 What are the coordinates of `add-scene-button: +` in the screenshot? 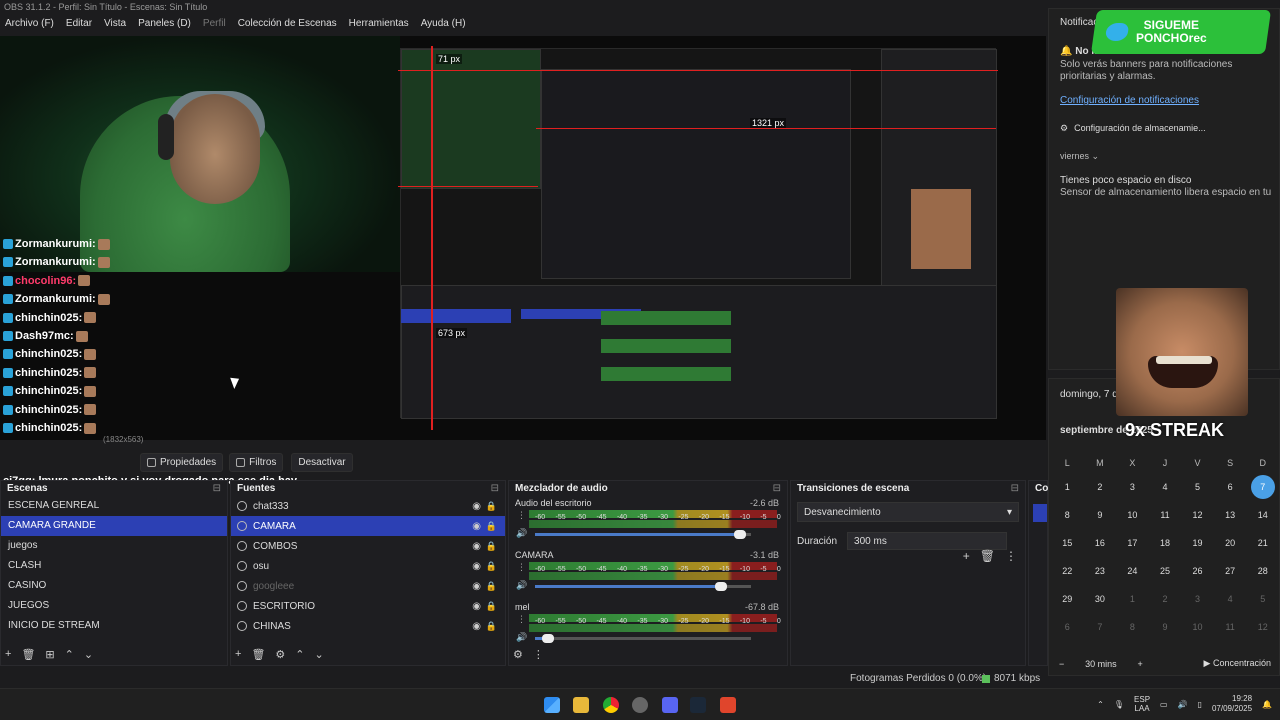 It's located at (8, 654).